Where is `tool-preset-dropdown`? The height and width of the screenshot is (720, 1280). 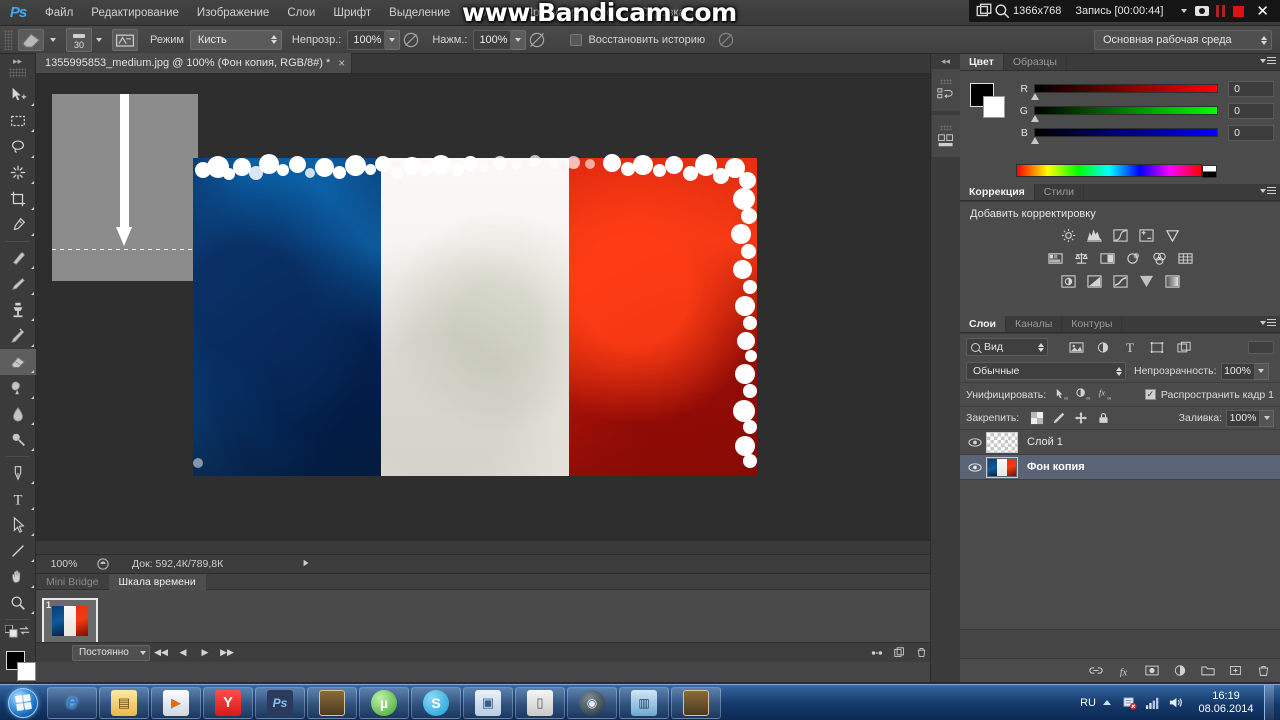
tool-preset-dropdown is located at coordinates (53, 40).